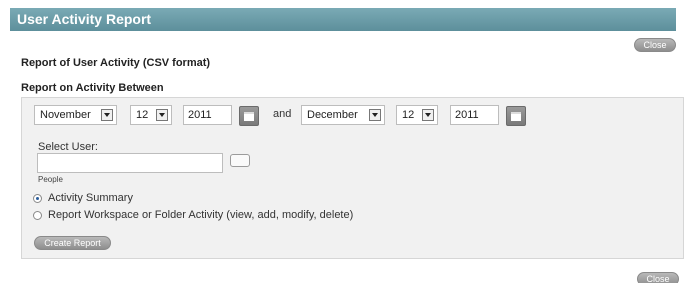 The image size is (684, 283). Describe the element at coordinates (207, 115) in the screenshot. I see `from-year-input: 2011` at that location.